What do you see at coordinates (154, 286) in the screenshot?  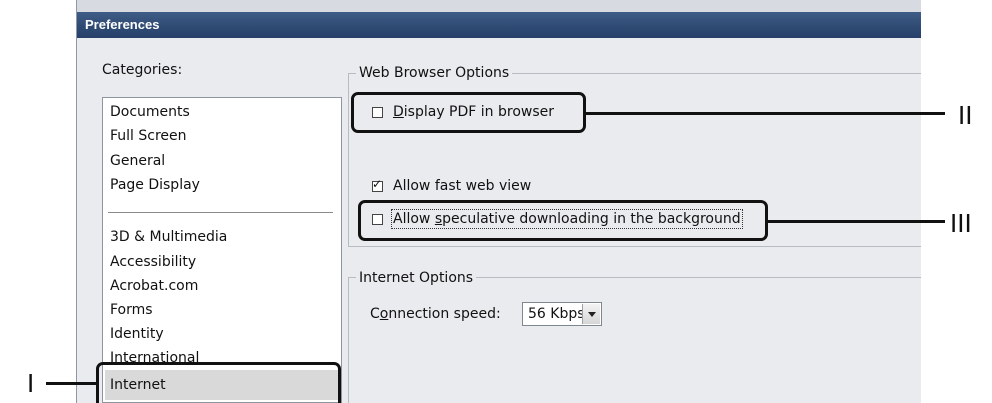 I see `category-item-acrobat-com: Acrobat.com` at bounding box center [154, 286].